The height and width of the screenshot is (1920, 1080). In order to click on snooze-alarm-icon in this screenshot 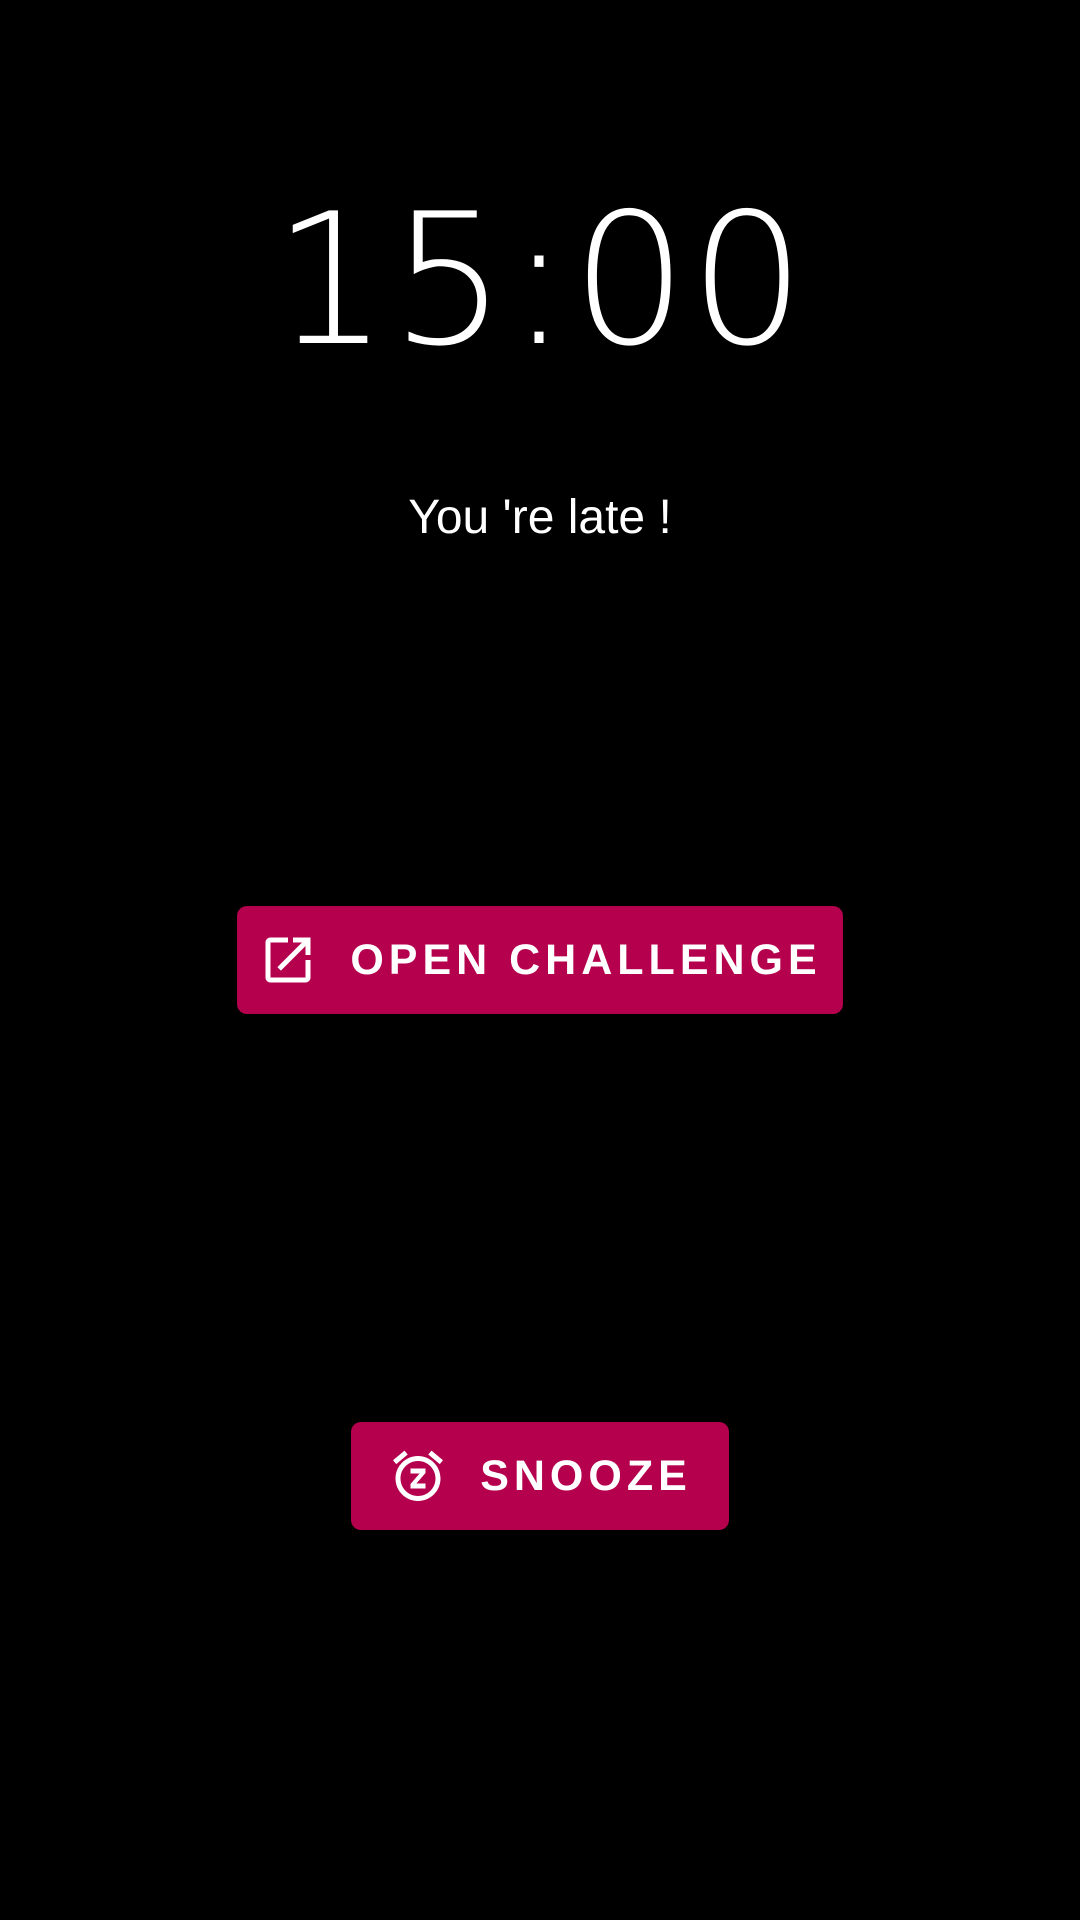, I will do `click(418, 1476)`.